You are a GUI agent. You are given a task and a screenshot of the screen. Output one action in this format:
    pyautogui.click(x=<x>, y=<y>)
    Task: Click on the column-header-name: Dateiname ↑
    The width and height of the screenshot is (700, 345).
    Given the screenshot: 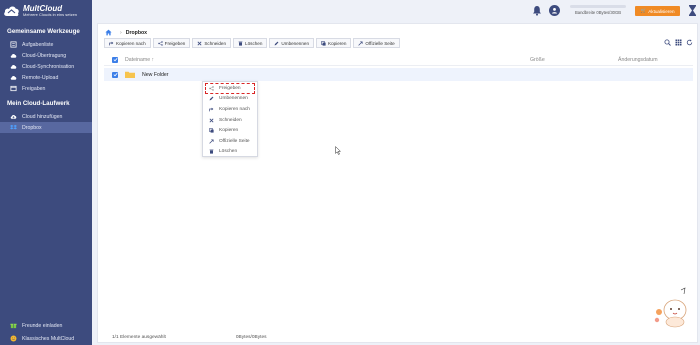 What is the action you would take?
    pyautogui.click(x=327, y=60)
    